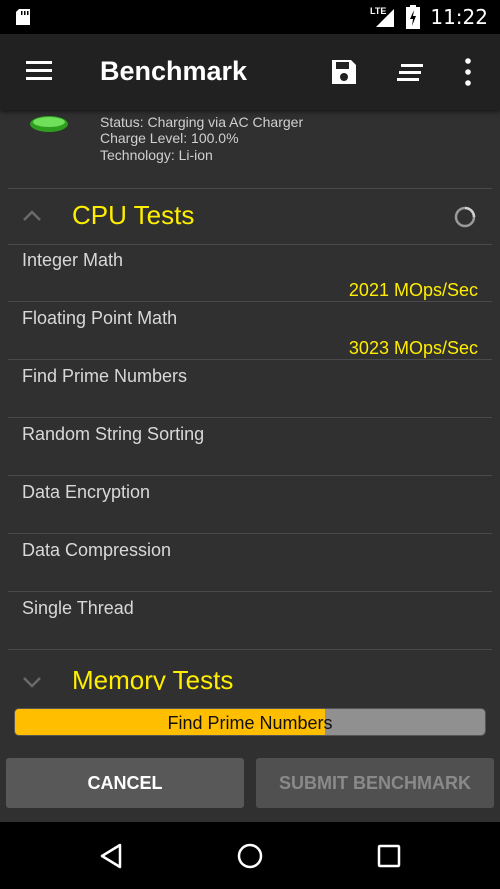 Image resolution: width=500 pixels, height=889 pixels. I want to click on home-icon, so click(250, 856).